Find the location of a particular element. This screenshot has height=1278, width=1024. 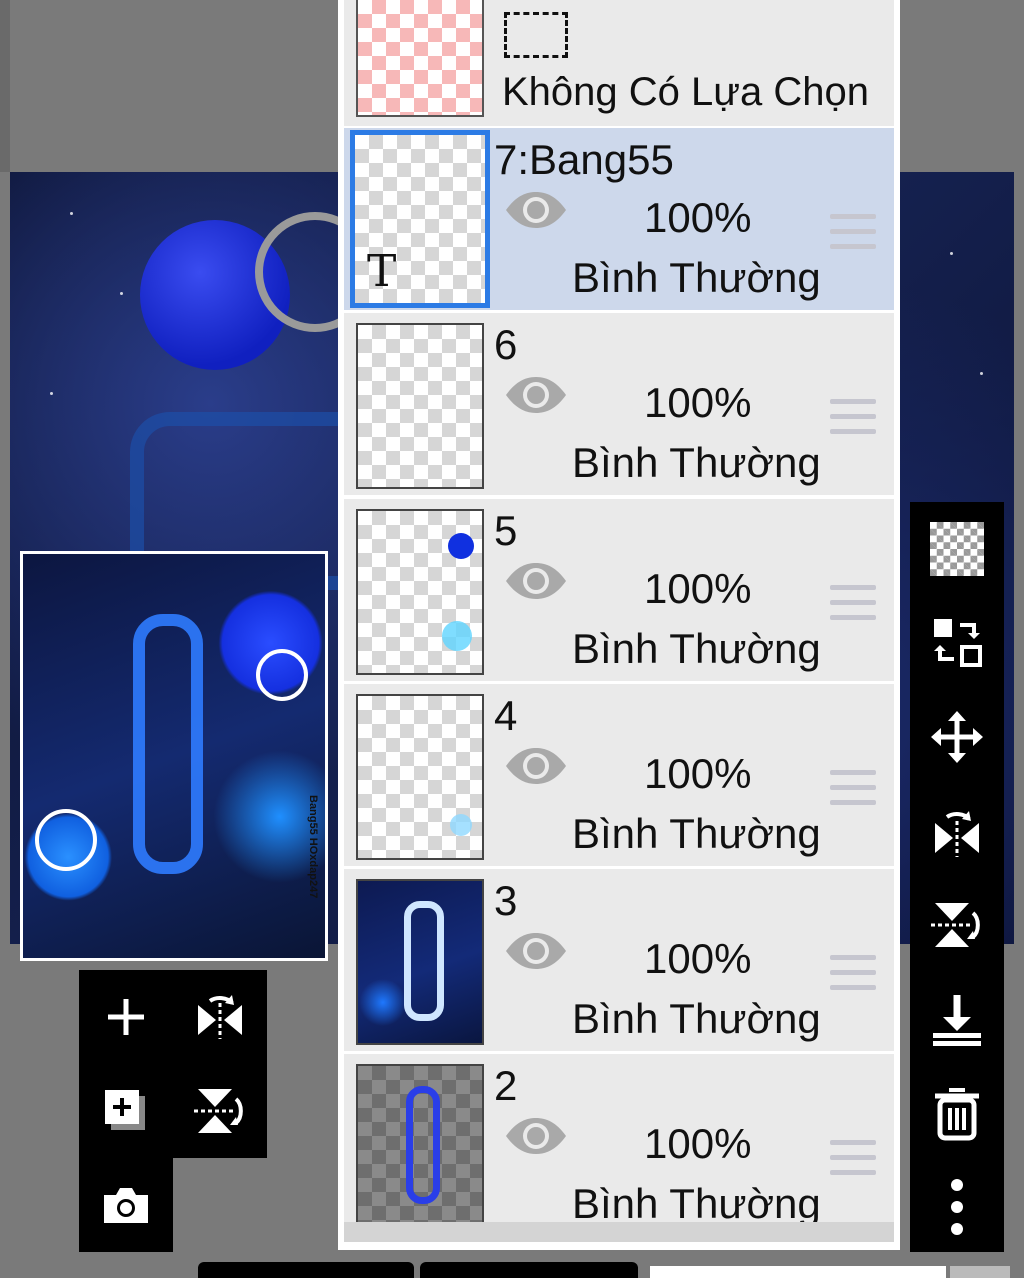

camera-button is located at coordinates (126, 1205).